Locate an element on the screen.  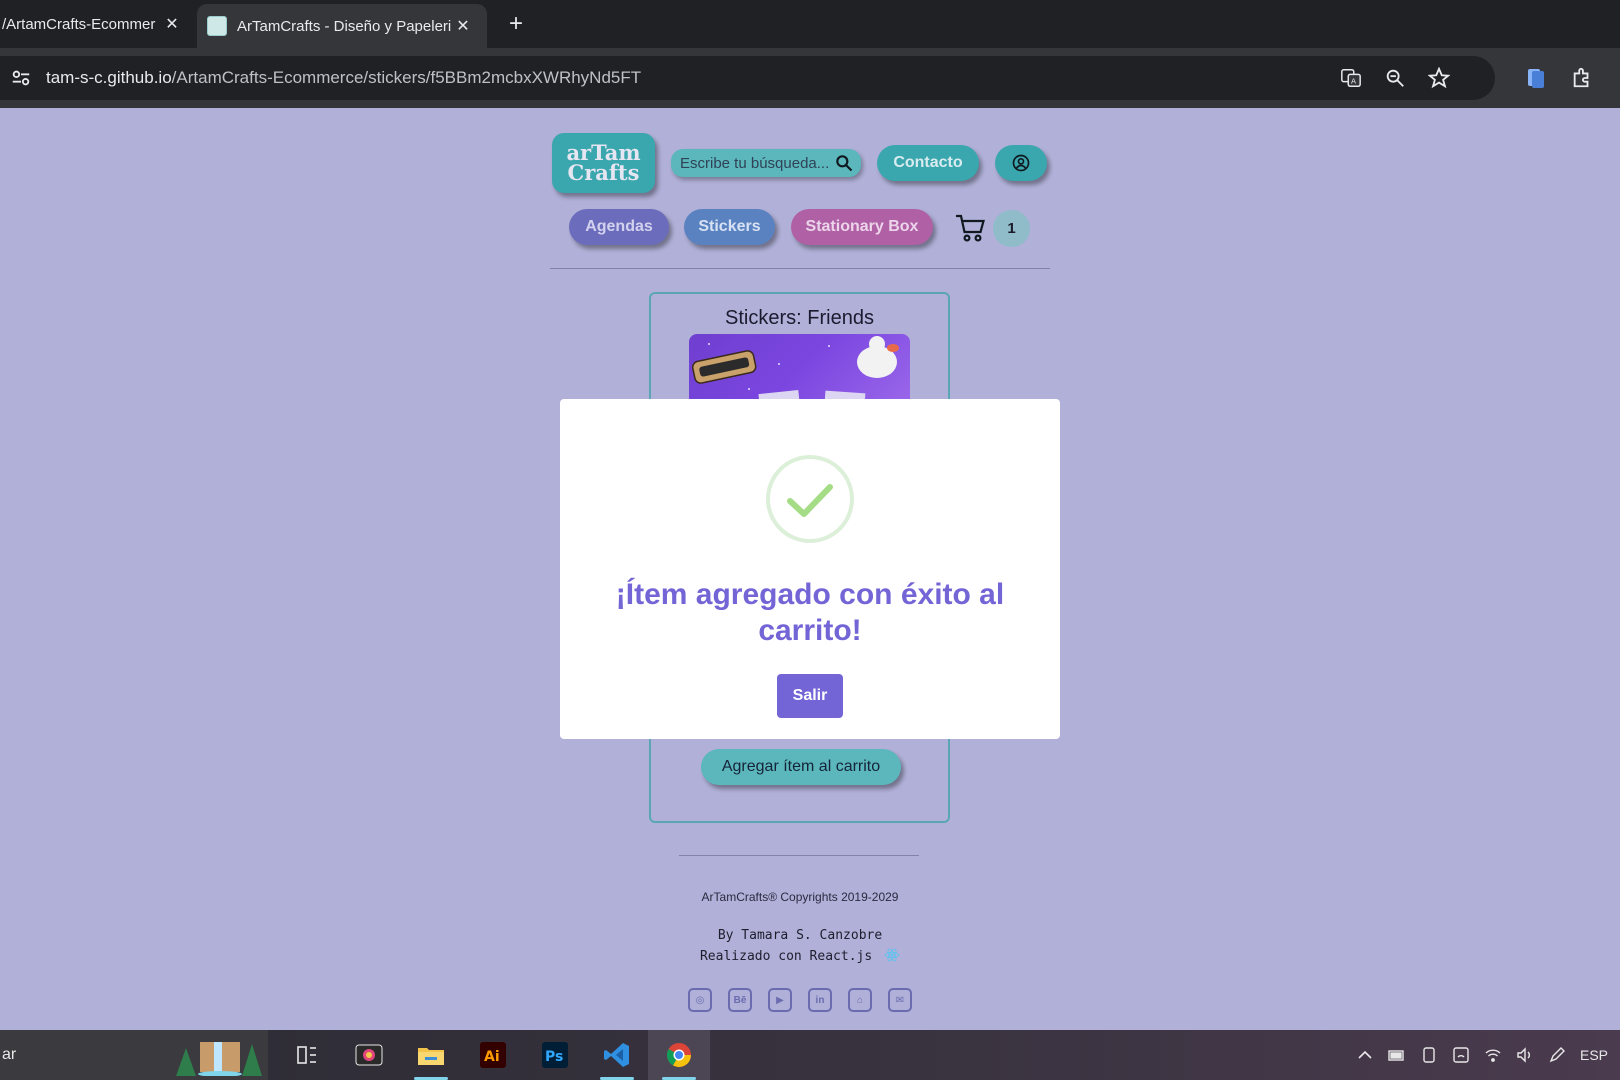
youtube-icon: ▶ is located at coordinates (780, 1000).